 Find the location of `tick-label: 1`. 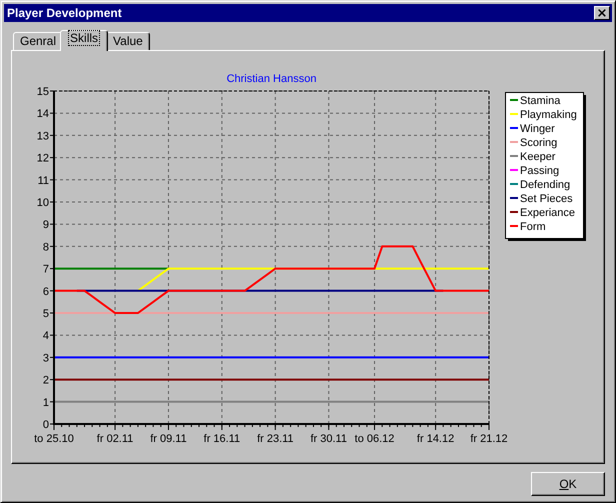

tick-label: 1 is located at coordinates (45, 402).